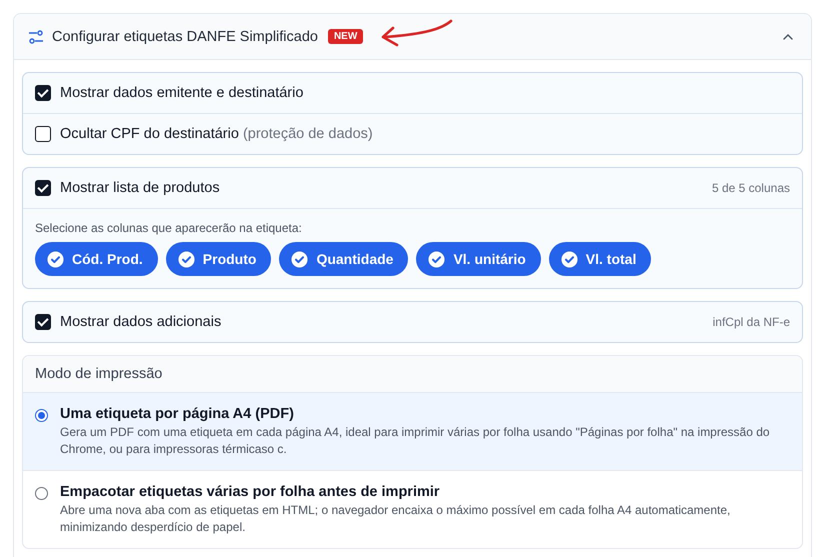  I want to click on option-note: infCpl da NF-e, so click(751, 322).